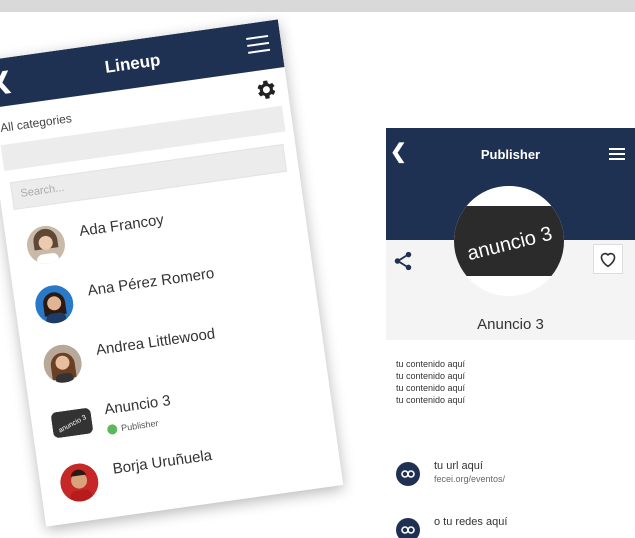  I want to click on category-filter: All categories, so click(36, 123).